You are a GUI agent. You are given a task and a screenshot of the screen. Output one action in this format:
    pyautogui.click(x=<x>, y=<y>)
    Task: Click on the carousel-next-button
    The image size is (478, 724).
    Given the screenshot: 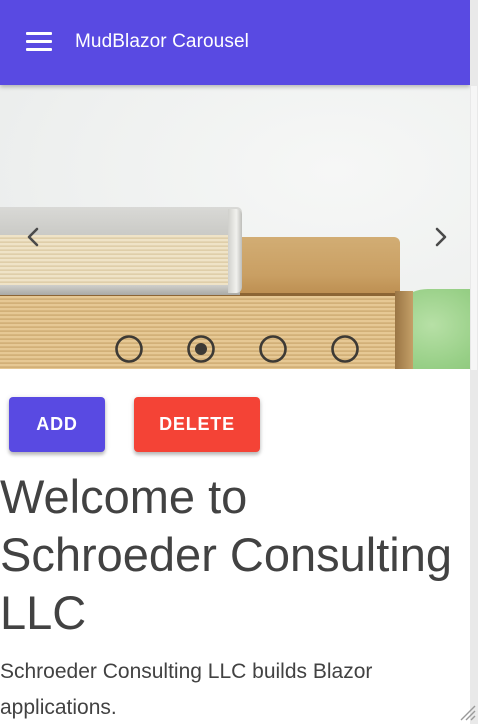 What is the action you would take?
    pyautogui.click(x=441, y=237)
    